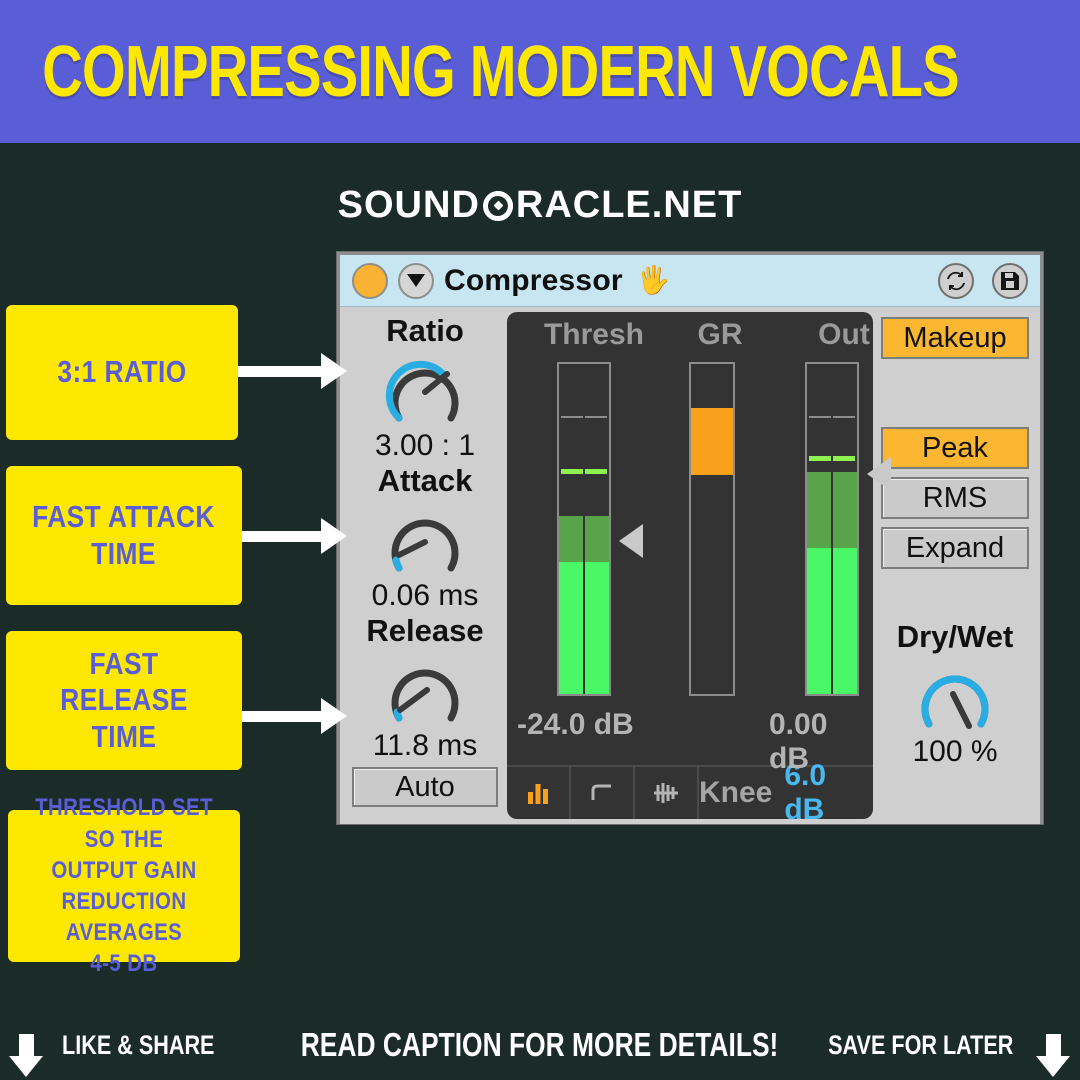 This screenshot has height=1080, width=1080. Describe the element at coordinates (425, 538) in the screenshot. I see `attack-knob` at that location.